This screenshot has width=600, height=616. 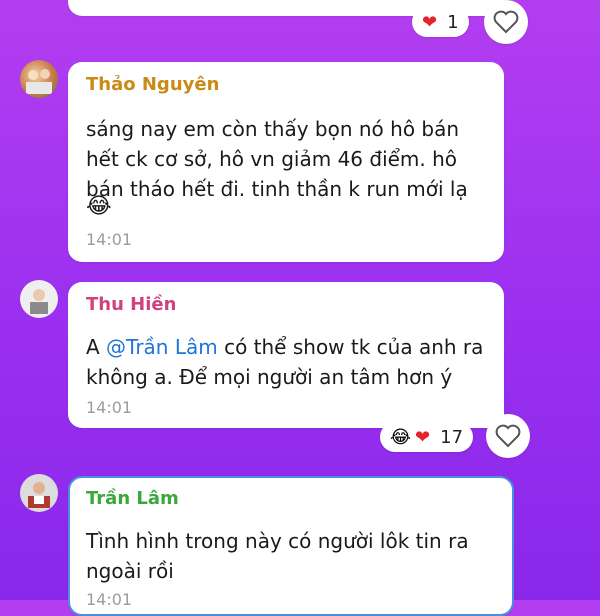 I want to click on message-line: ngoài rồi, so click(x=130, y=571).